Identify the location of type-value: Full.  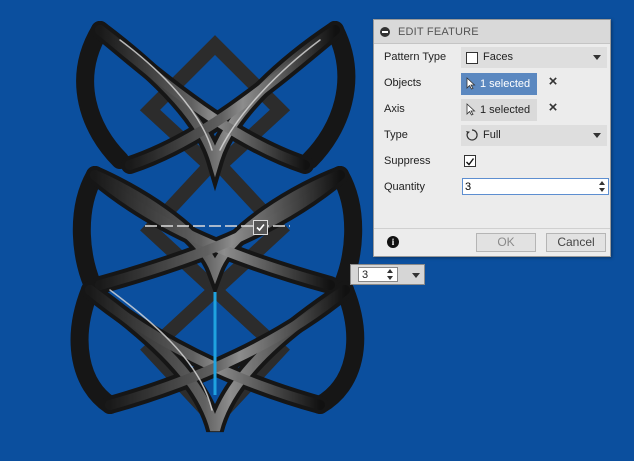
(492, 135).